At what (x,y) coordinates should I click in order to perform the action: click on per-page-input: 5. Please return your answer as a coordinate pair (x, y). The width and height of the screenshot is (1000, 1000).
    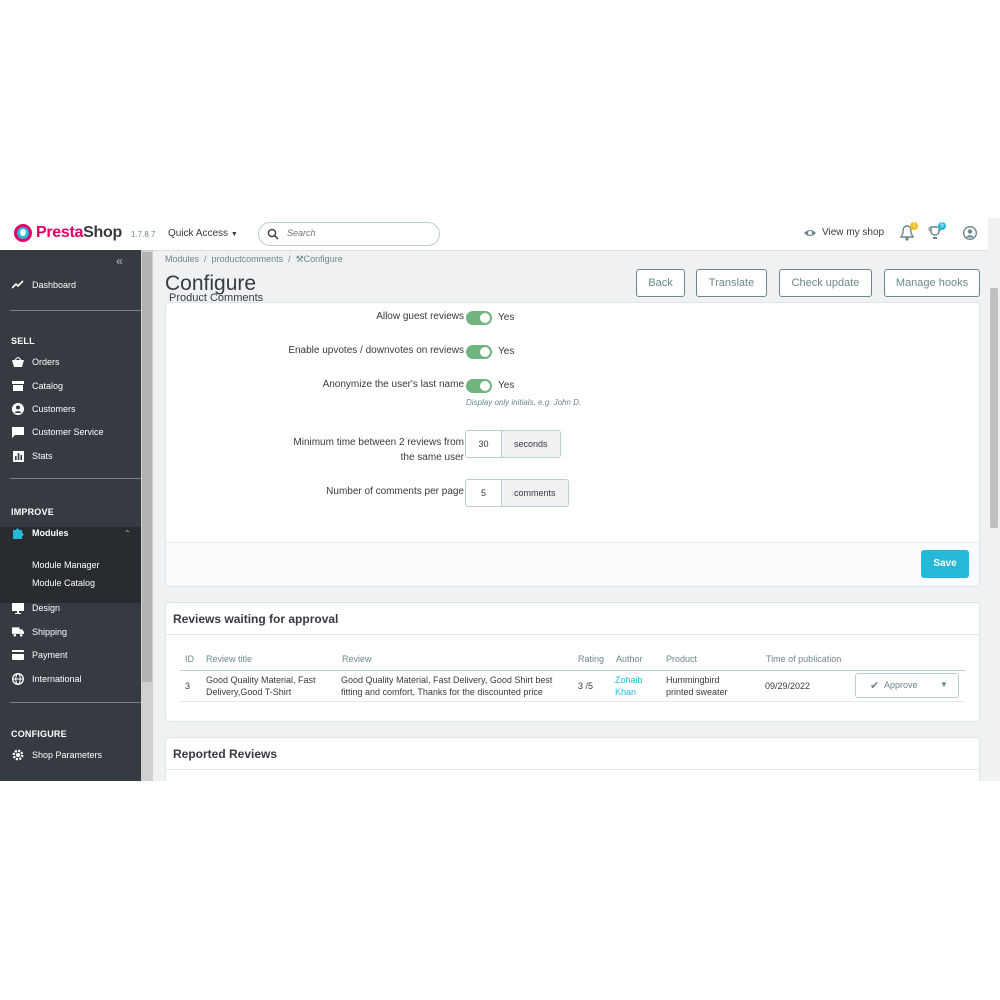
    Looking at the image, I should click on (484, 493).